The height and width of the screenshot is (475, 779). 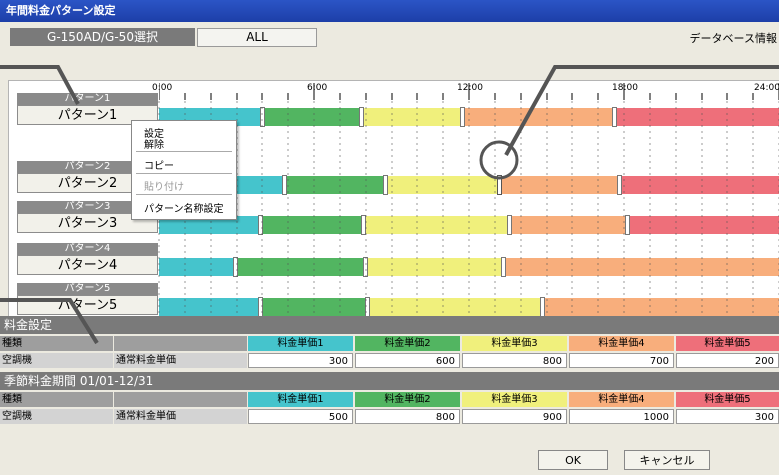 What do you see at coordinates (700, 185) in the screenshot?
I see `p2-seg-price5` at bounding box center [700, 185].